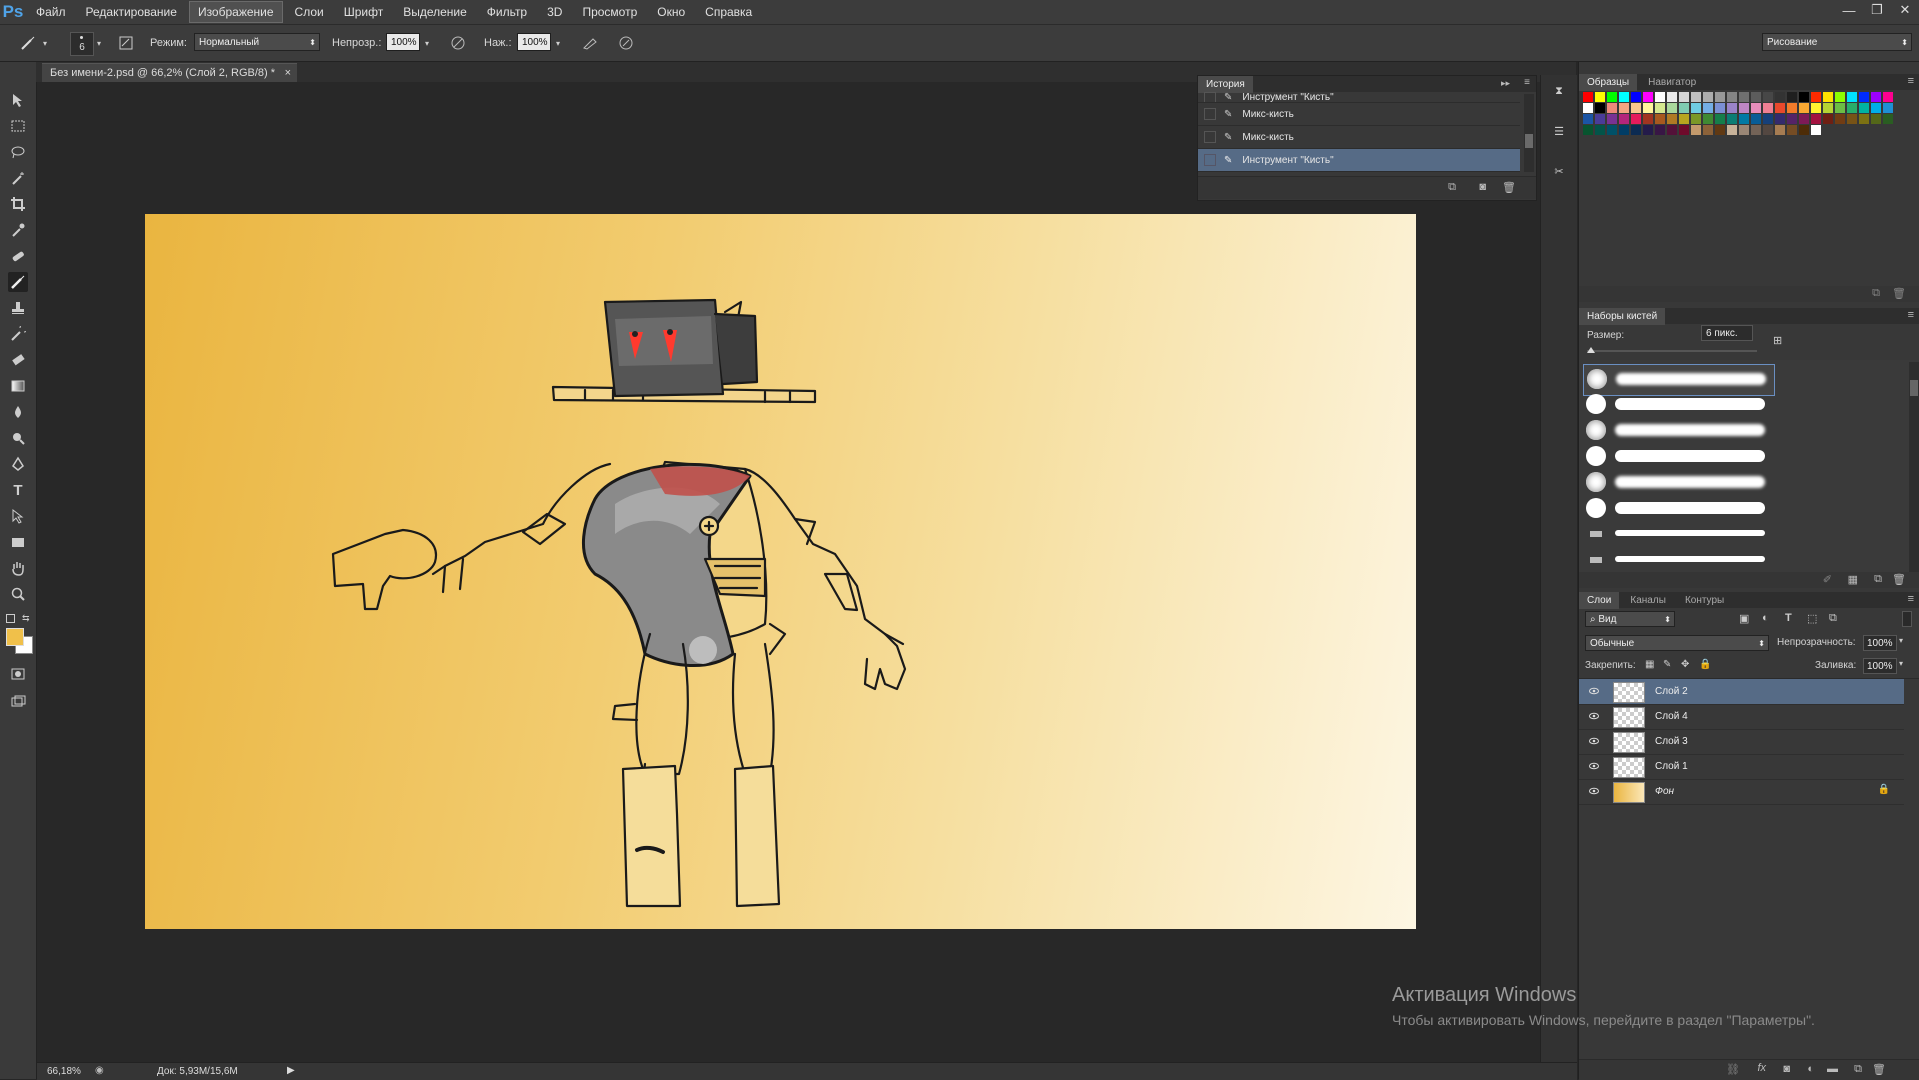 This screenshot has width=1919, height=1080. What do you see at coordinates (10, 618) in the screenshot?
I see `default-colors-icon` at bounding box center [10, 618].